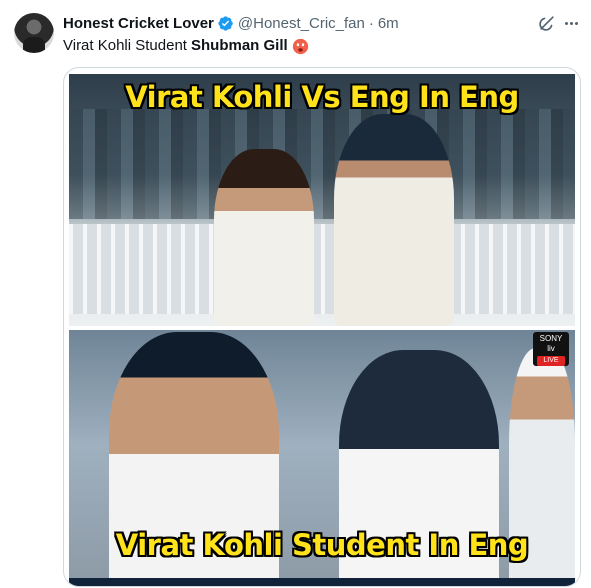 The height and width of the screenshot is (588, 591). What do you see at coordinates (264, 237) in the screenshot?
I see `kohli-figure` at bounding box center [264, 237].